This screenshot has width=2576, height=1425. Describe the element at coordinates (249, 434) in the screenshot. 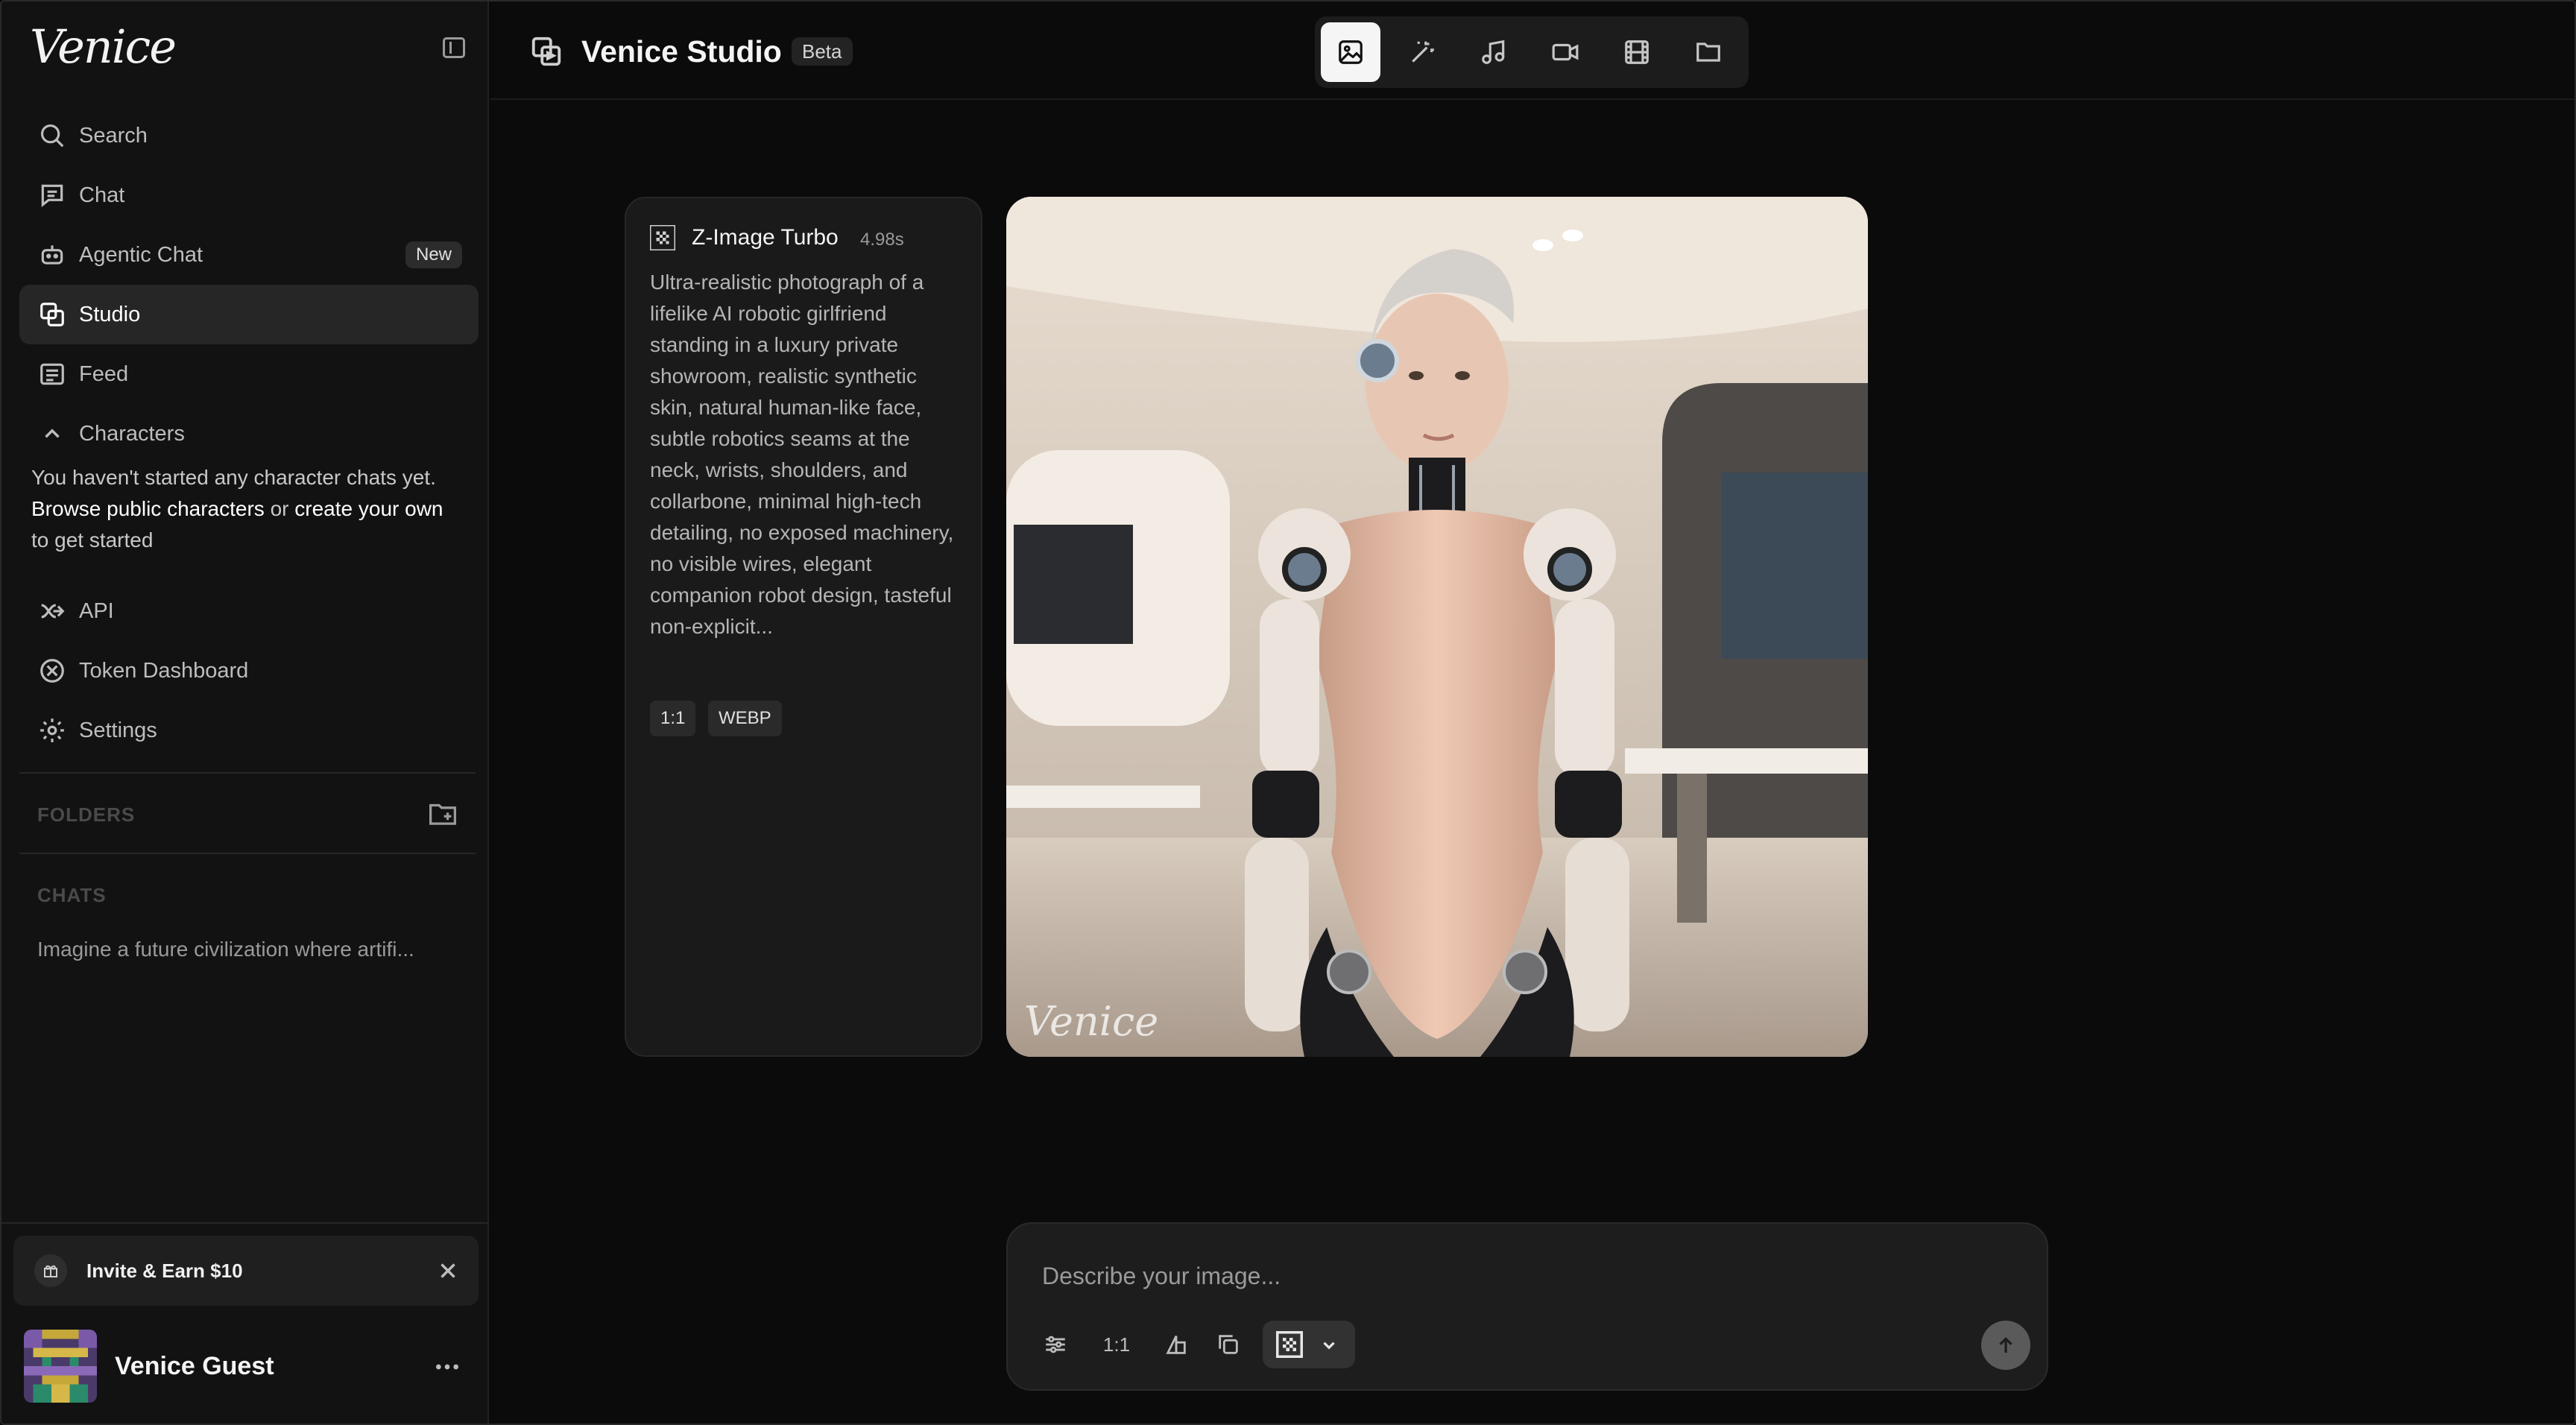

I see `sidebar-item-characters: Characters` at that location.